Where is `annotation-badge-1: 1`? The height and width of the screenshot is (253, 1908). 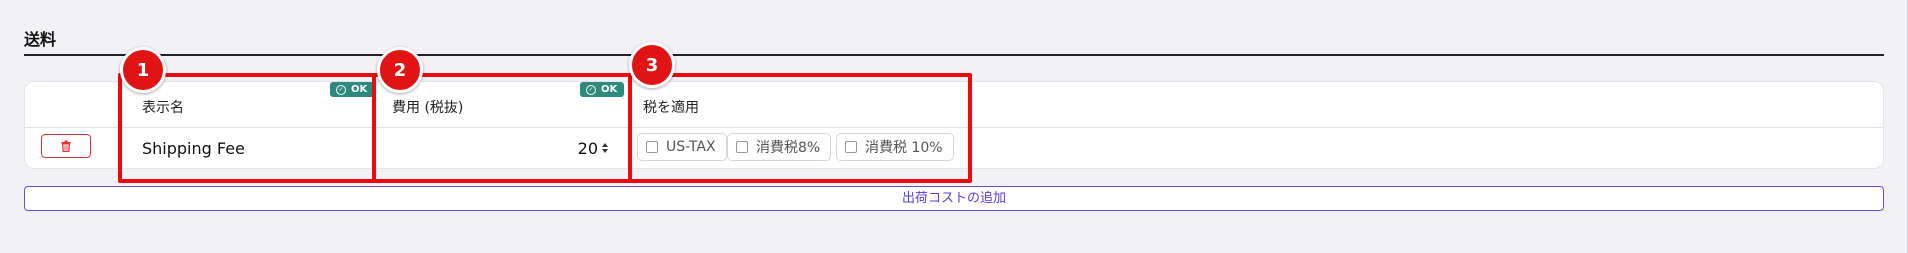 annotation-badge-1: 1 is located at coordinates (143, 70).